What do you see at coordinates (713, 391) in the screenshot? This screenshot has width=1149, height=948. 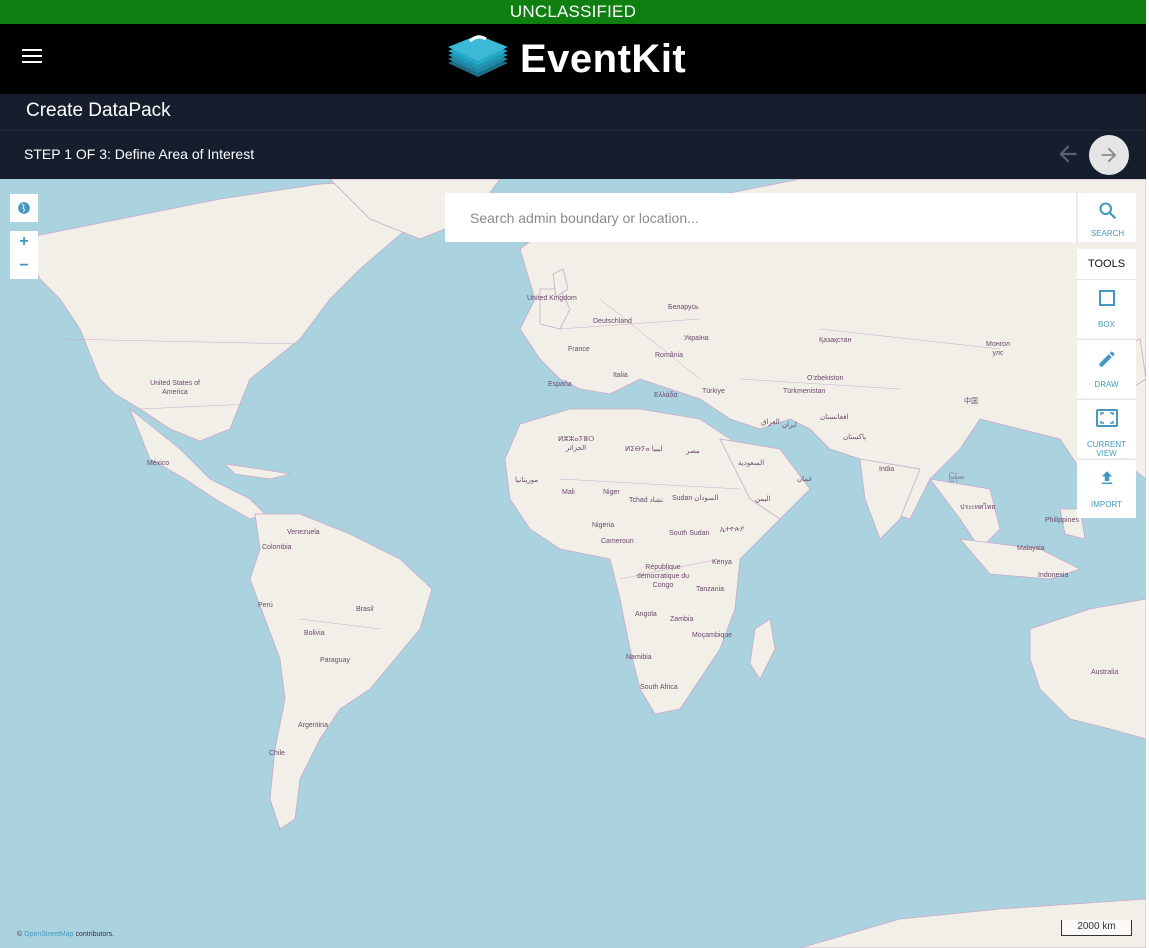 I see `map-label: Türkiye` at bounding box center [713, 391].